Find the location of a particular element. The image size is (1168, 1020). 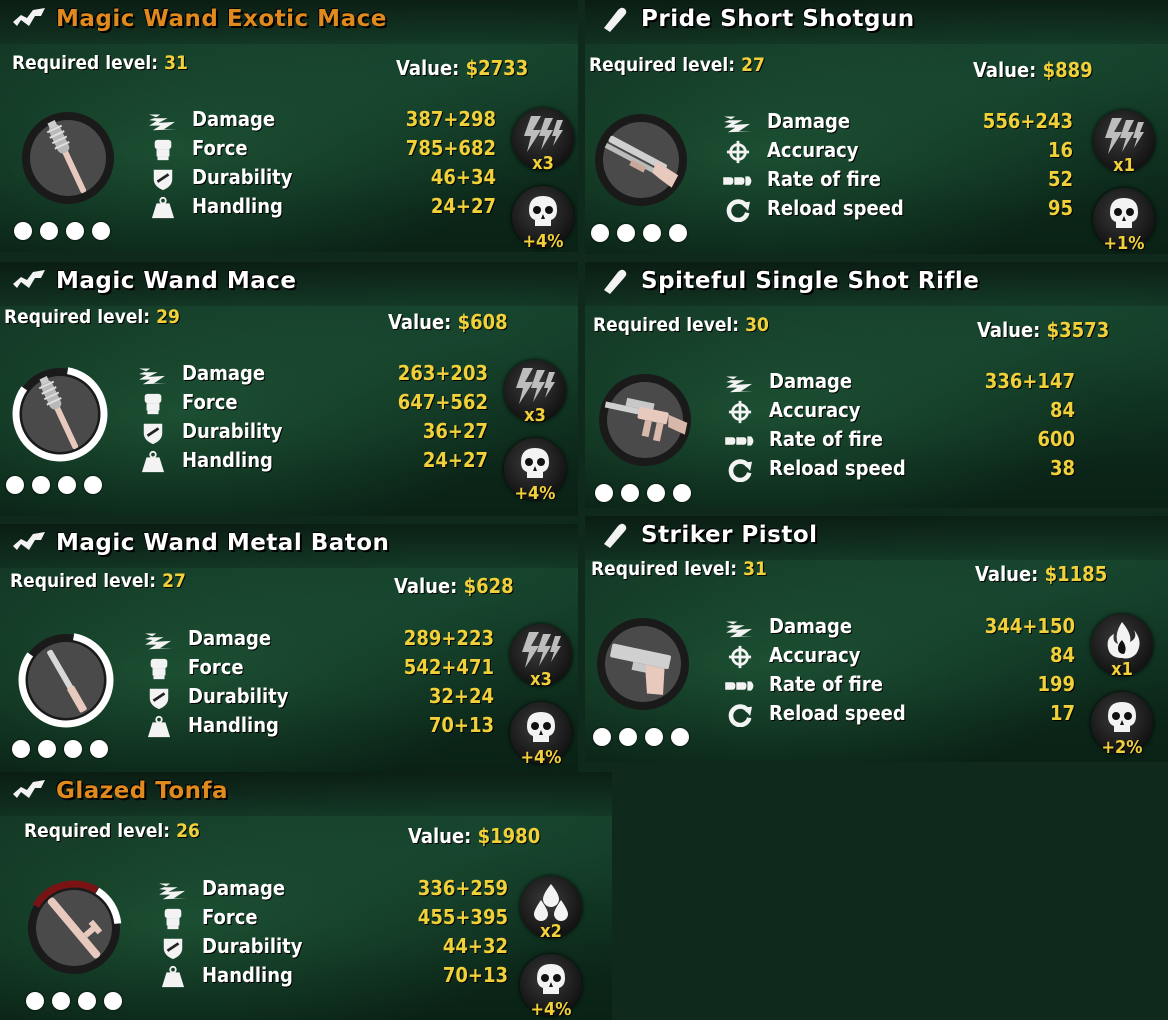

reload-icon is located at coordinates (740, 715).